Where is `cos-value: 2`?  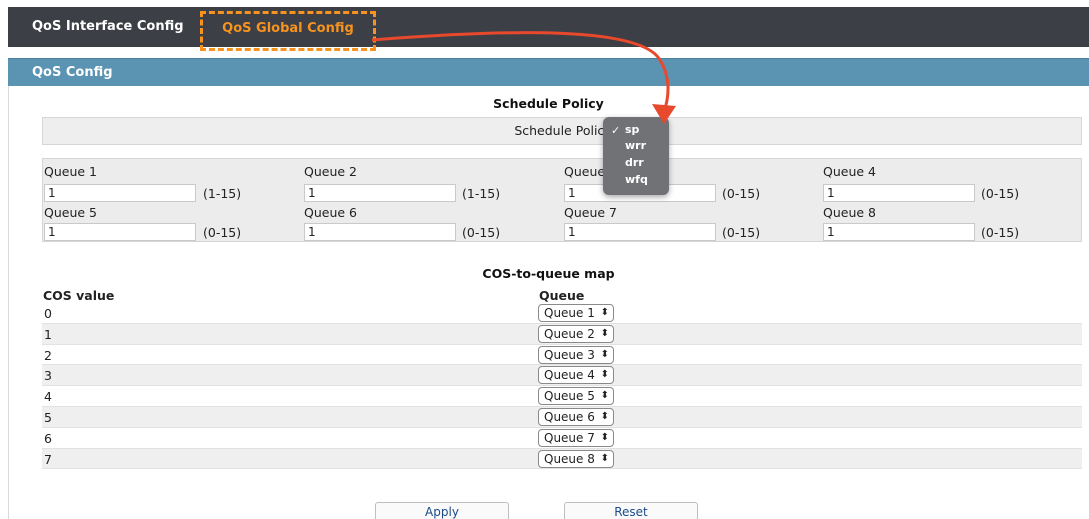 cos-value: 2 is located at coordinates (48, 355).